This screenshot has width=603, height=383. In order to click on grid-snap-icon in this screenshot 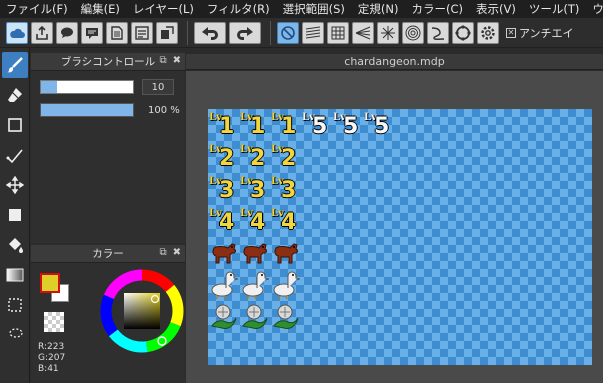, I will do `click(338, 32)`.